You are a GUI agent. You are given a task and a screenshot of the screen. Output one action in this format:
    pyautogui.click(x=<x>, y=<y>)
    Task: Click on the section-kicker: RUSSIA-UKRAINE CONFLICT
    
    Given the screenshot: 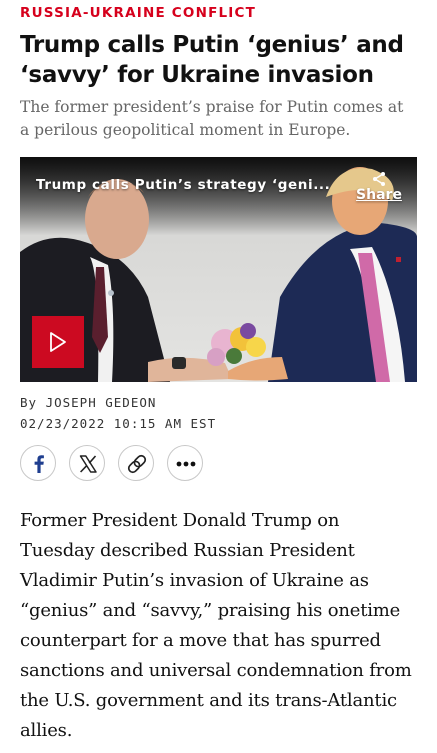 What is the action you would take?
    pyautogui.click(x=138, y=13)
    